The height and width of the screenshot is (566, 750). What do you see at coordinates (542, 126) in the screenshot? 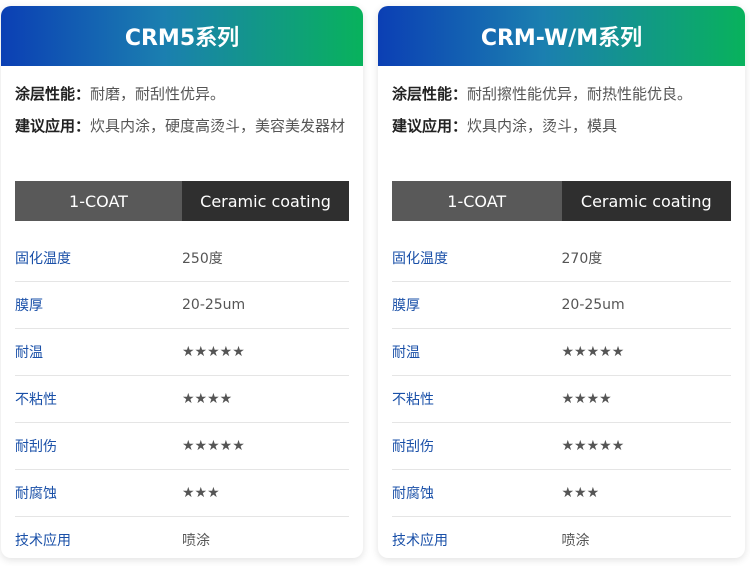
I see `usage-value: 炊具内涂，烫斗，模具` at bounding box center [542, 126].